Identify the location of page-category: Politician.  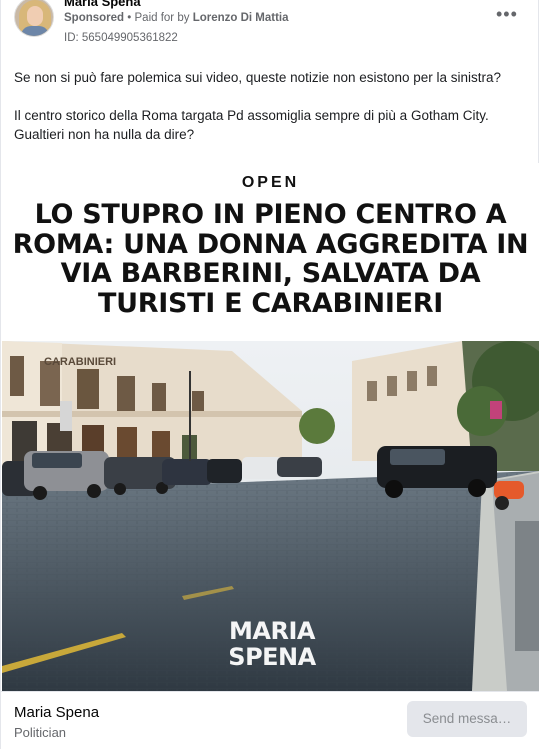
(40, 732).